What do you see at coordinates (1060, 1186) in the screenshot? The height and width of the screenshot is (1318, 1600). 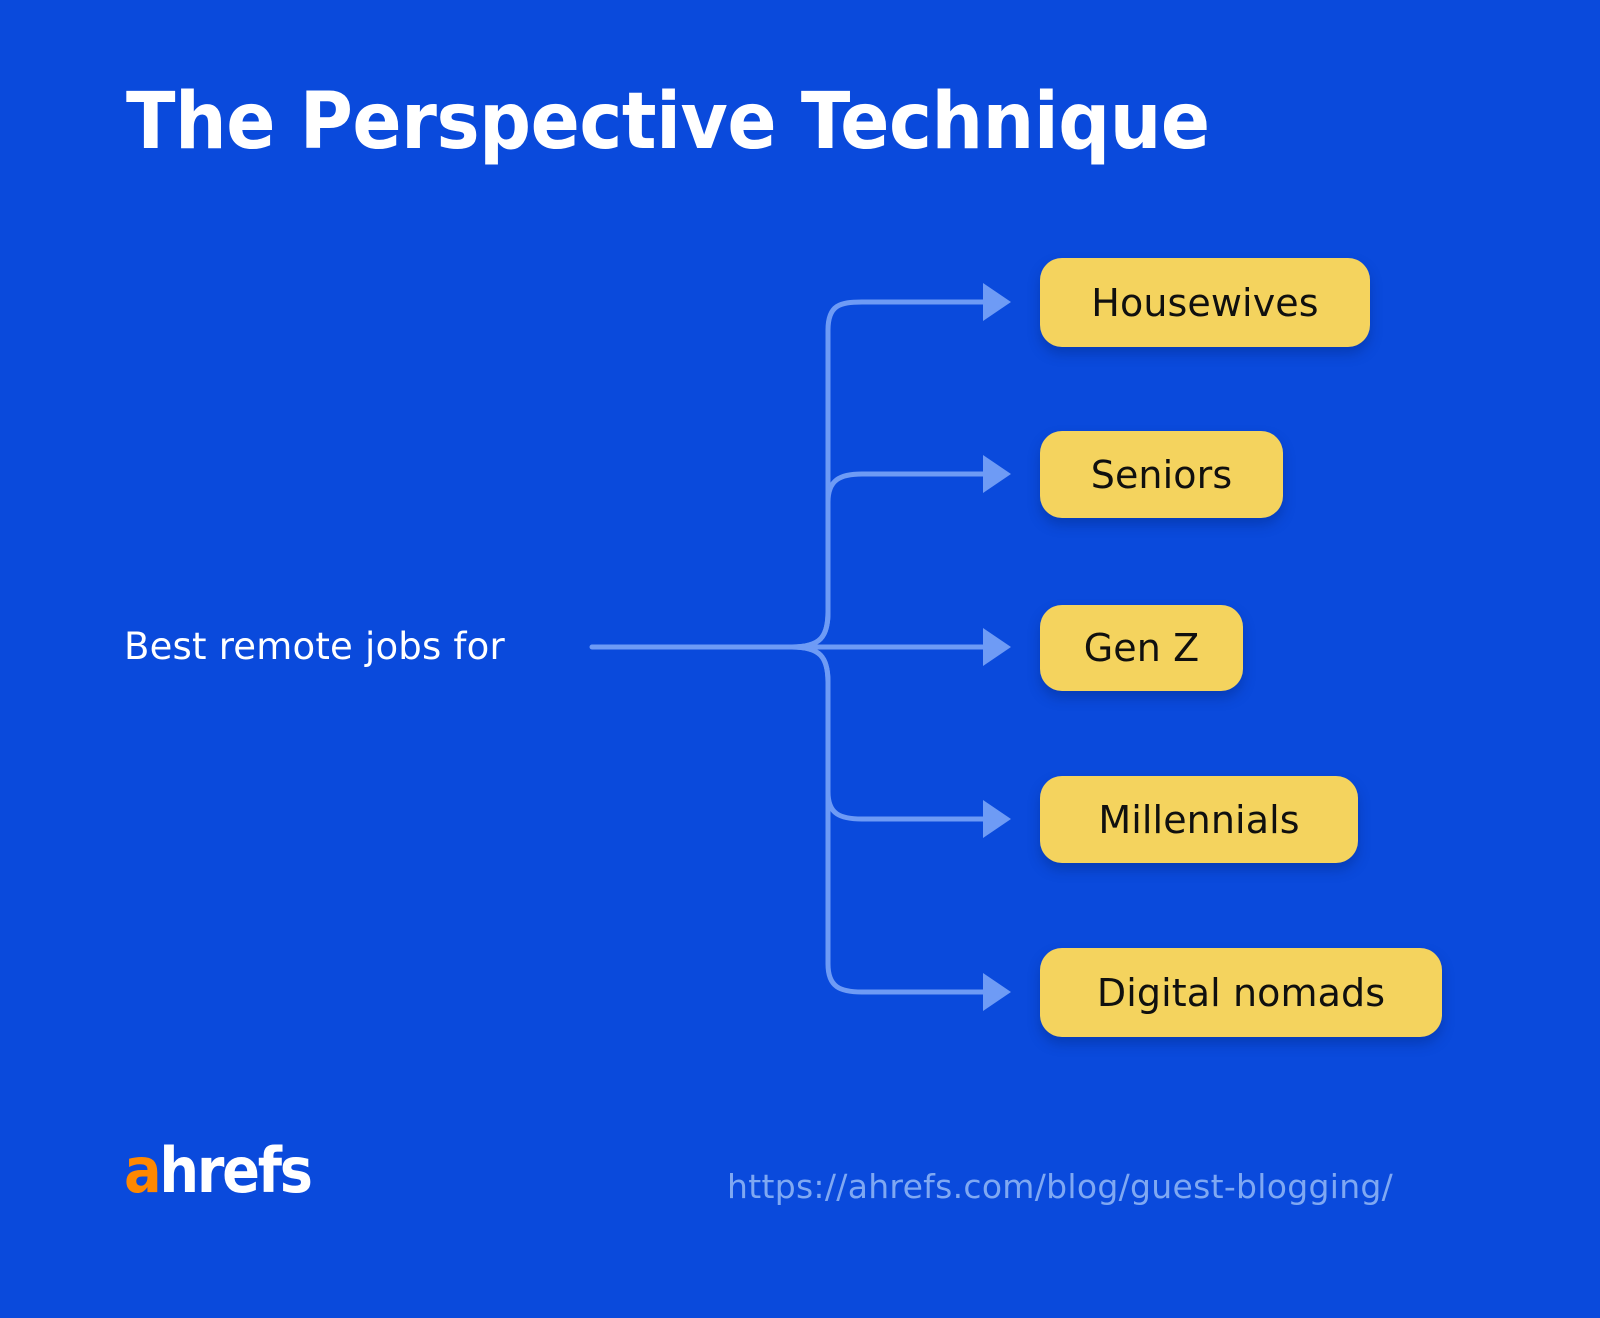 I see `footer-source-url: https://ahrefs.com/blog/guest-blogging/` at bounding box center [1060, 1186].